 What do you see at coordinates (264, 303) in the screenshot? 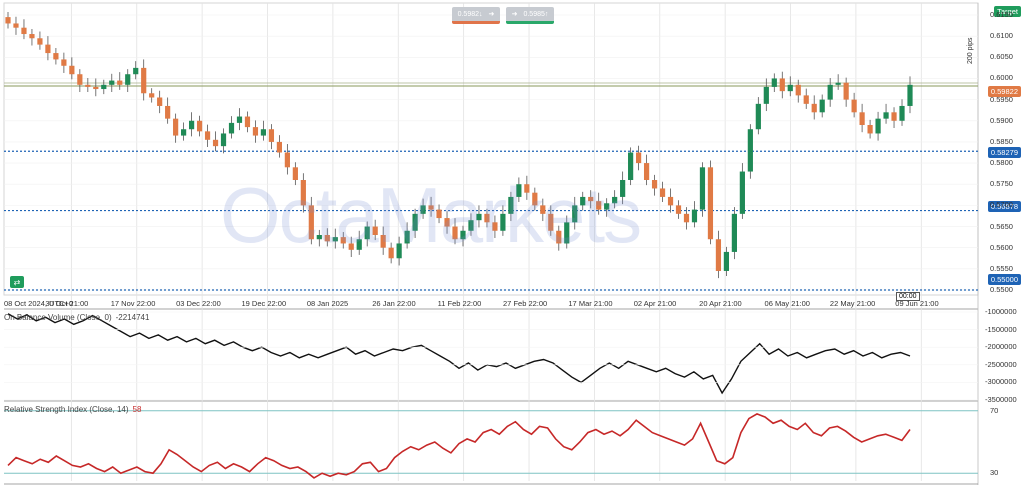
I see `x-tick-label-4: 19 Dec 22:00` at bounding box center [264, 303].